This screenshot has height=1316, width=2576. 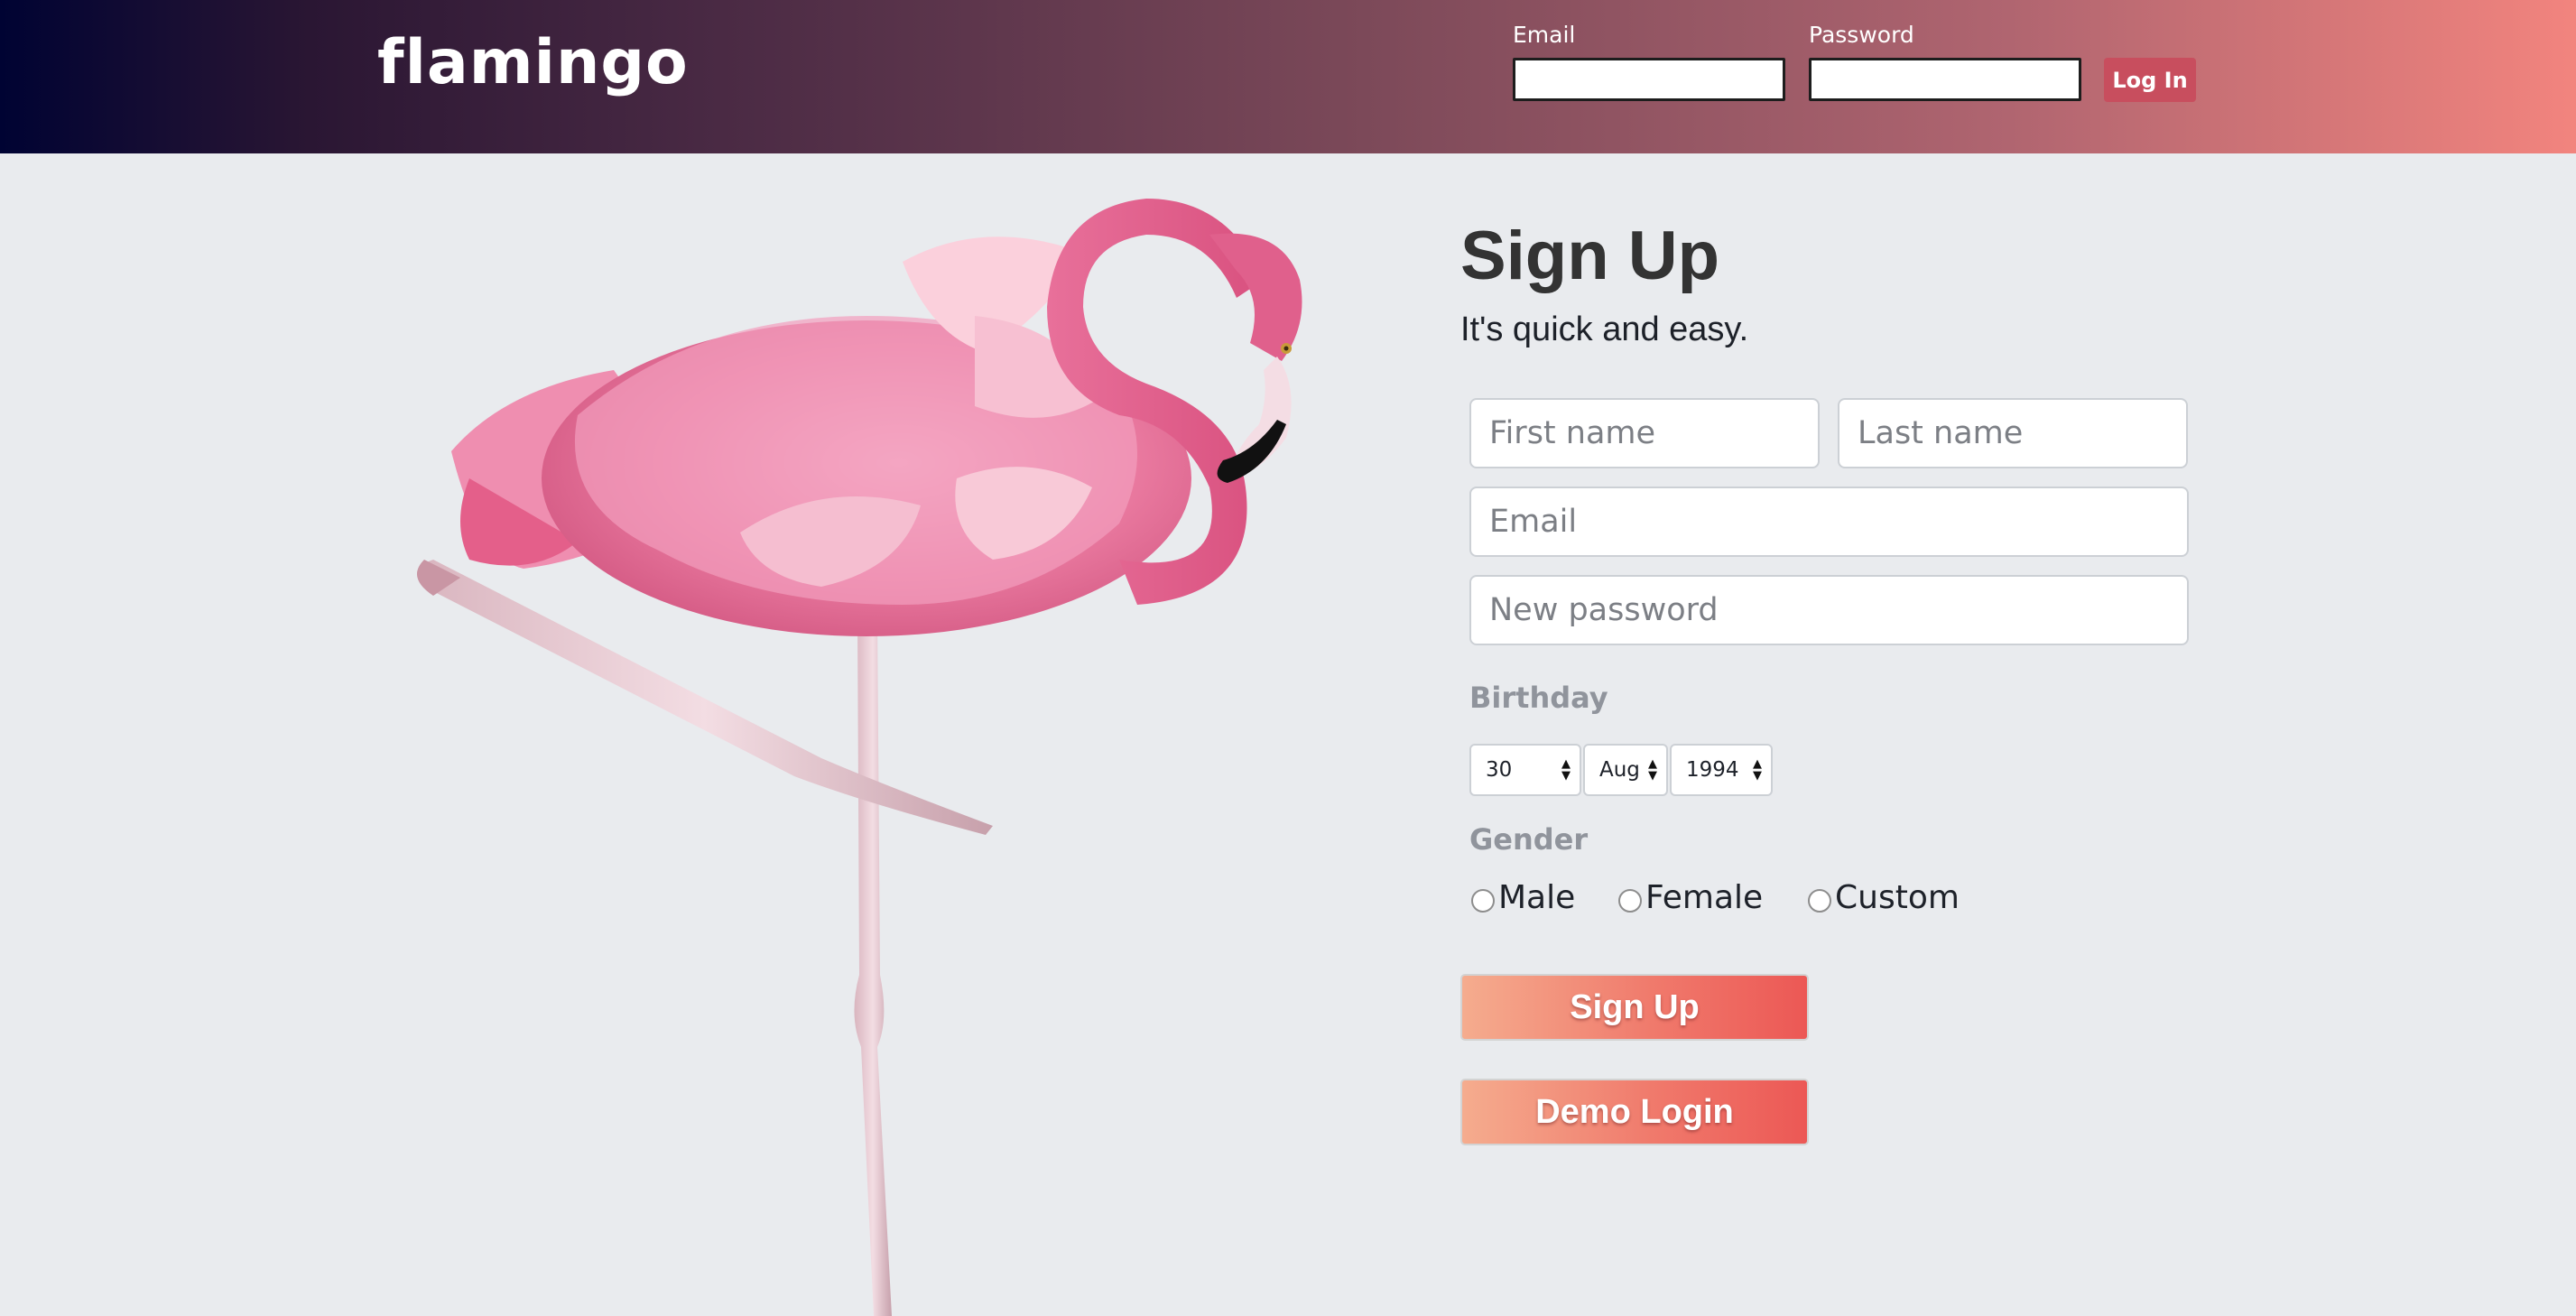 What do you see at coordinates (1529, 839) in the screenshot?
I see `gender-label: Gender` at bounding box center [1529, 839].